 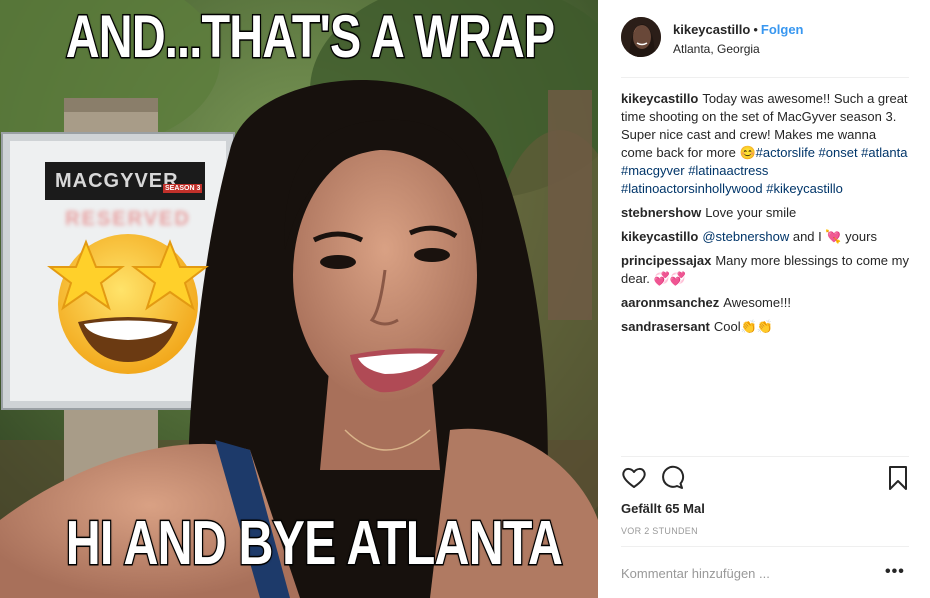 I want to click on comment-mention: @stebnershow, so click(x=745, y=236).